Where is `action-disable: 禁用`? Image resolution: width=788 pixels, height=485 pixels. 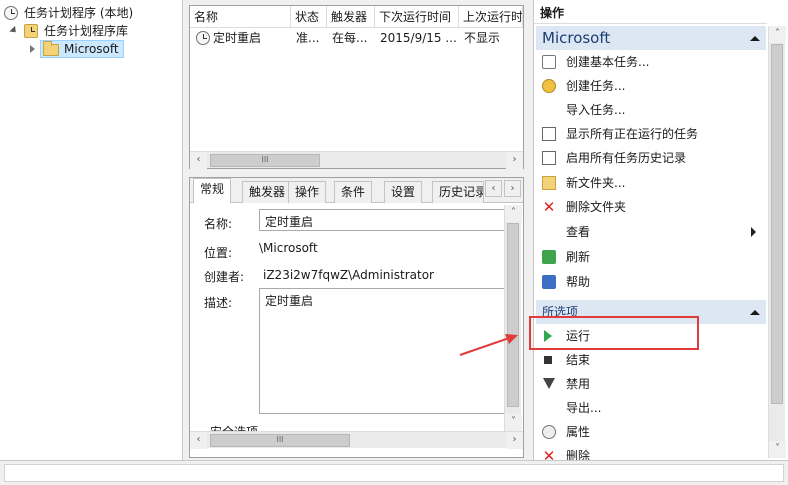 action-disable: 禁用 is located at coordinates (650, 384).